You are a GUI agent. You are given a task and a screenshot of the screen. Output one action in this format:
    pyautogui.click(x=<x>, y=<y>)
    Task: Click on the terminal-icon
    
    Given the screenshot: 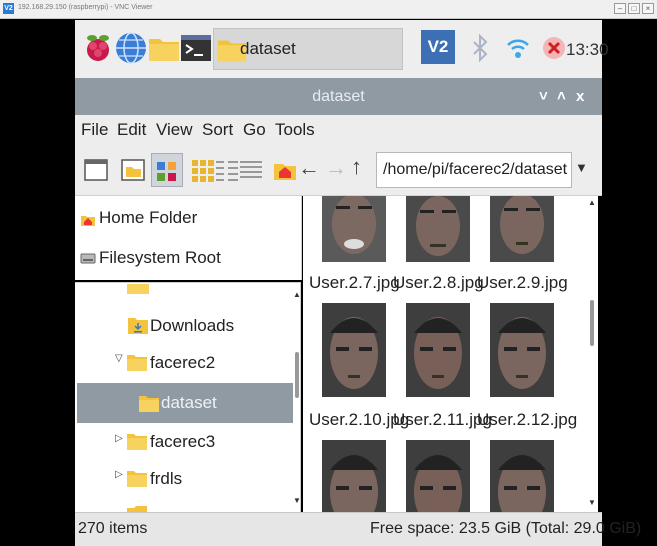 What is the action you would take?
    pyautogui.click(x=196, y=48)
    